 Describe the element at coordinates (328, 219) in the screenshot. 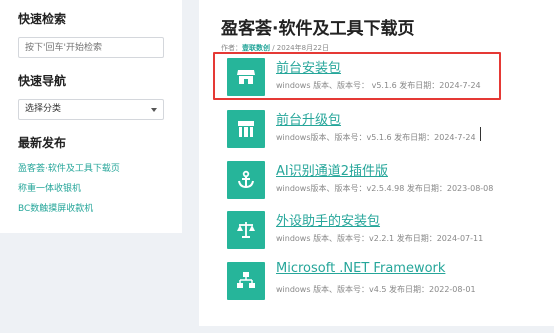

I see `download-link: 外设助手的安装包` at that location.